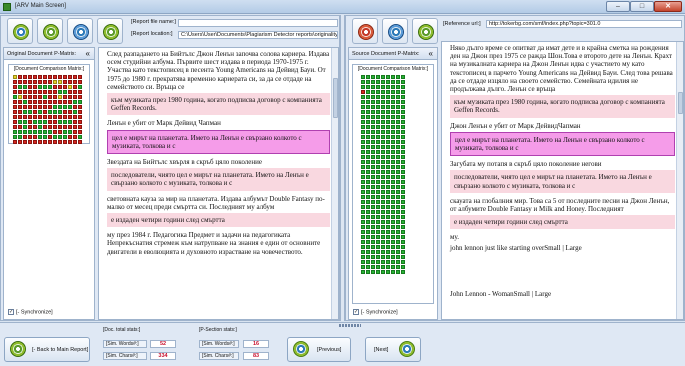 The image size is (685, 366). I want to click on scrollbar-thumb, so click(335, 98).